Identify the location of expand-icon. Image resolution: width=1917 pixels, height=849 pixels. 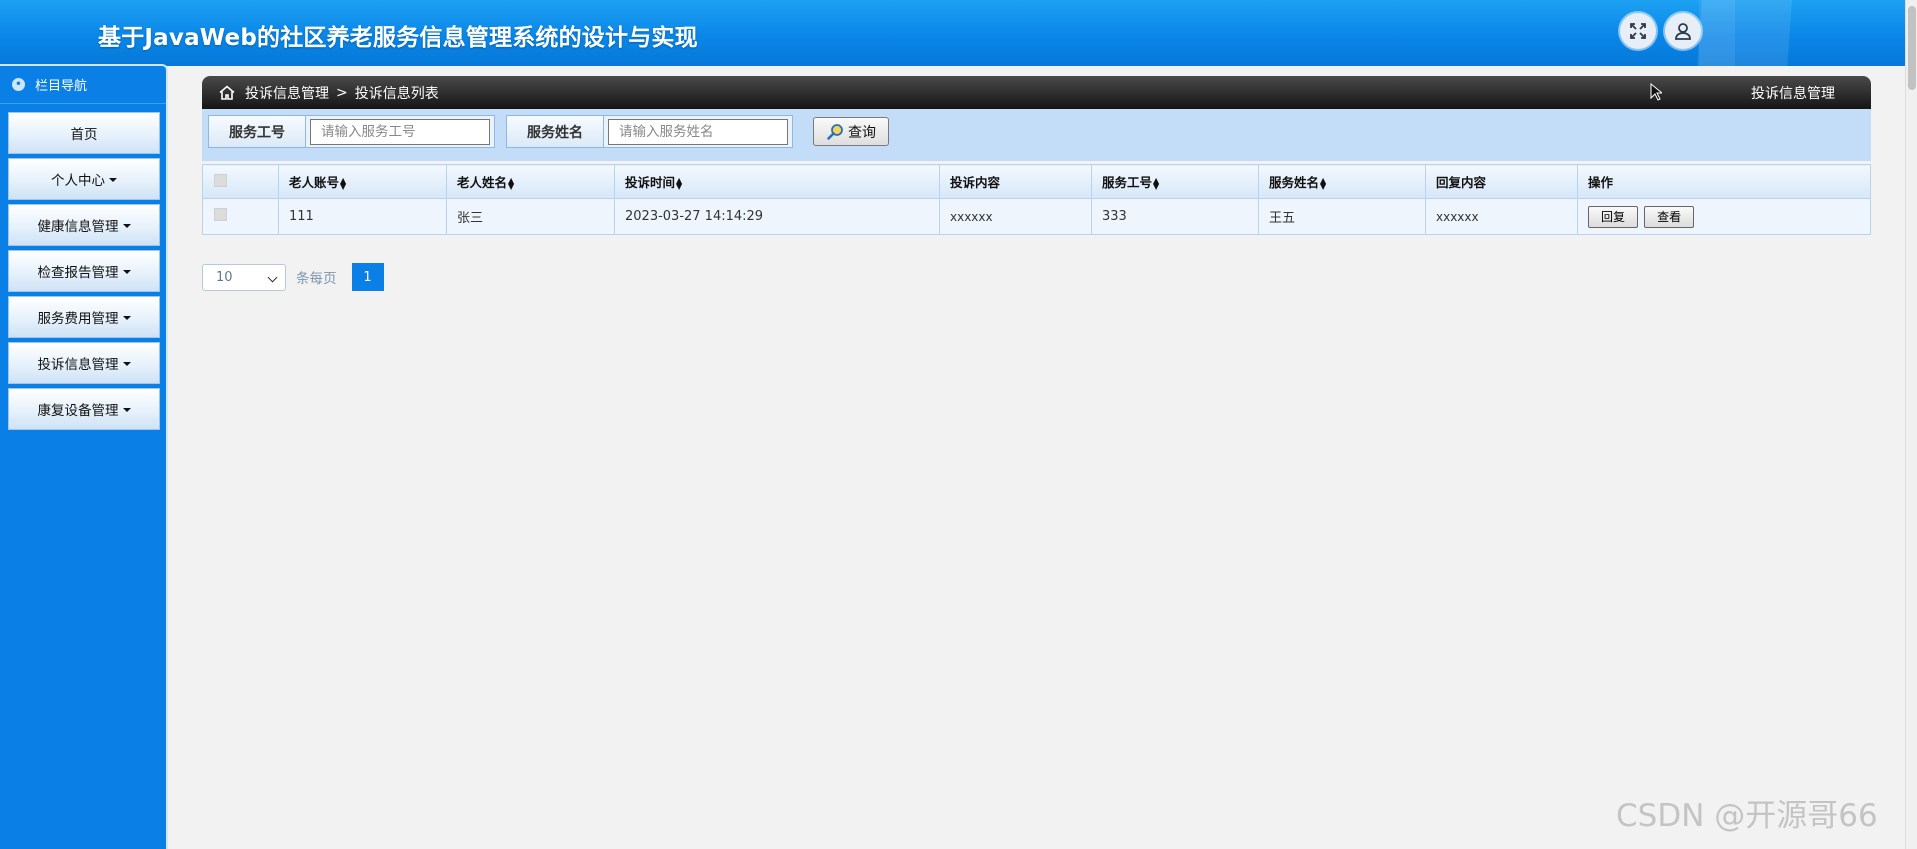
(1638, 31).